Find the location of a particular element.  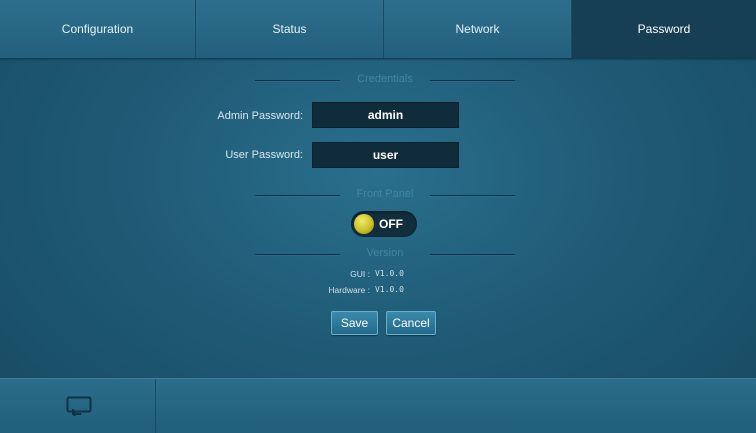

back-return-icon is located at coordinates (79, 406).